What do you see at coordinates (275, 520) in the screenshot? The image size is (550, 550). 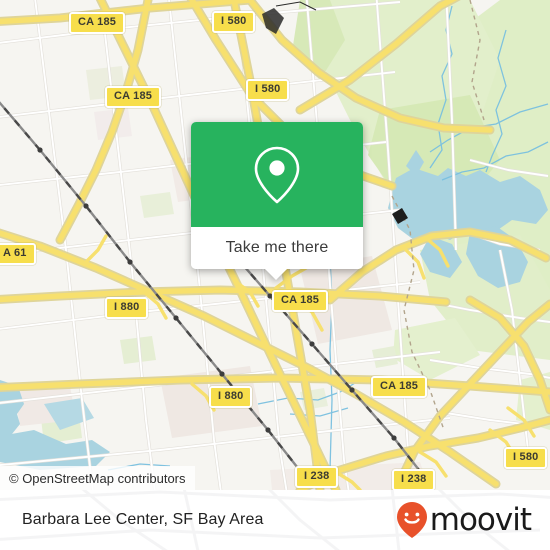 I see `page-footer: Barbara Lee Center, SF Bay Area moovit` at bounding box center [275, 520].